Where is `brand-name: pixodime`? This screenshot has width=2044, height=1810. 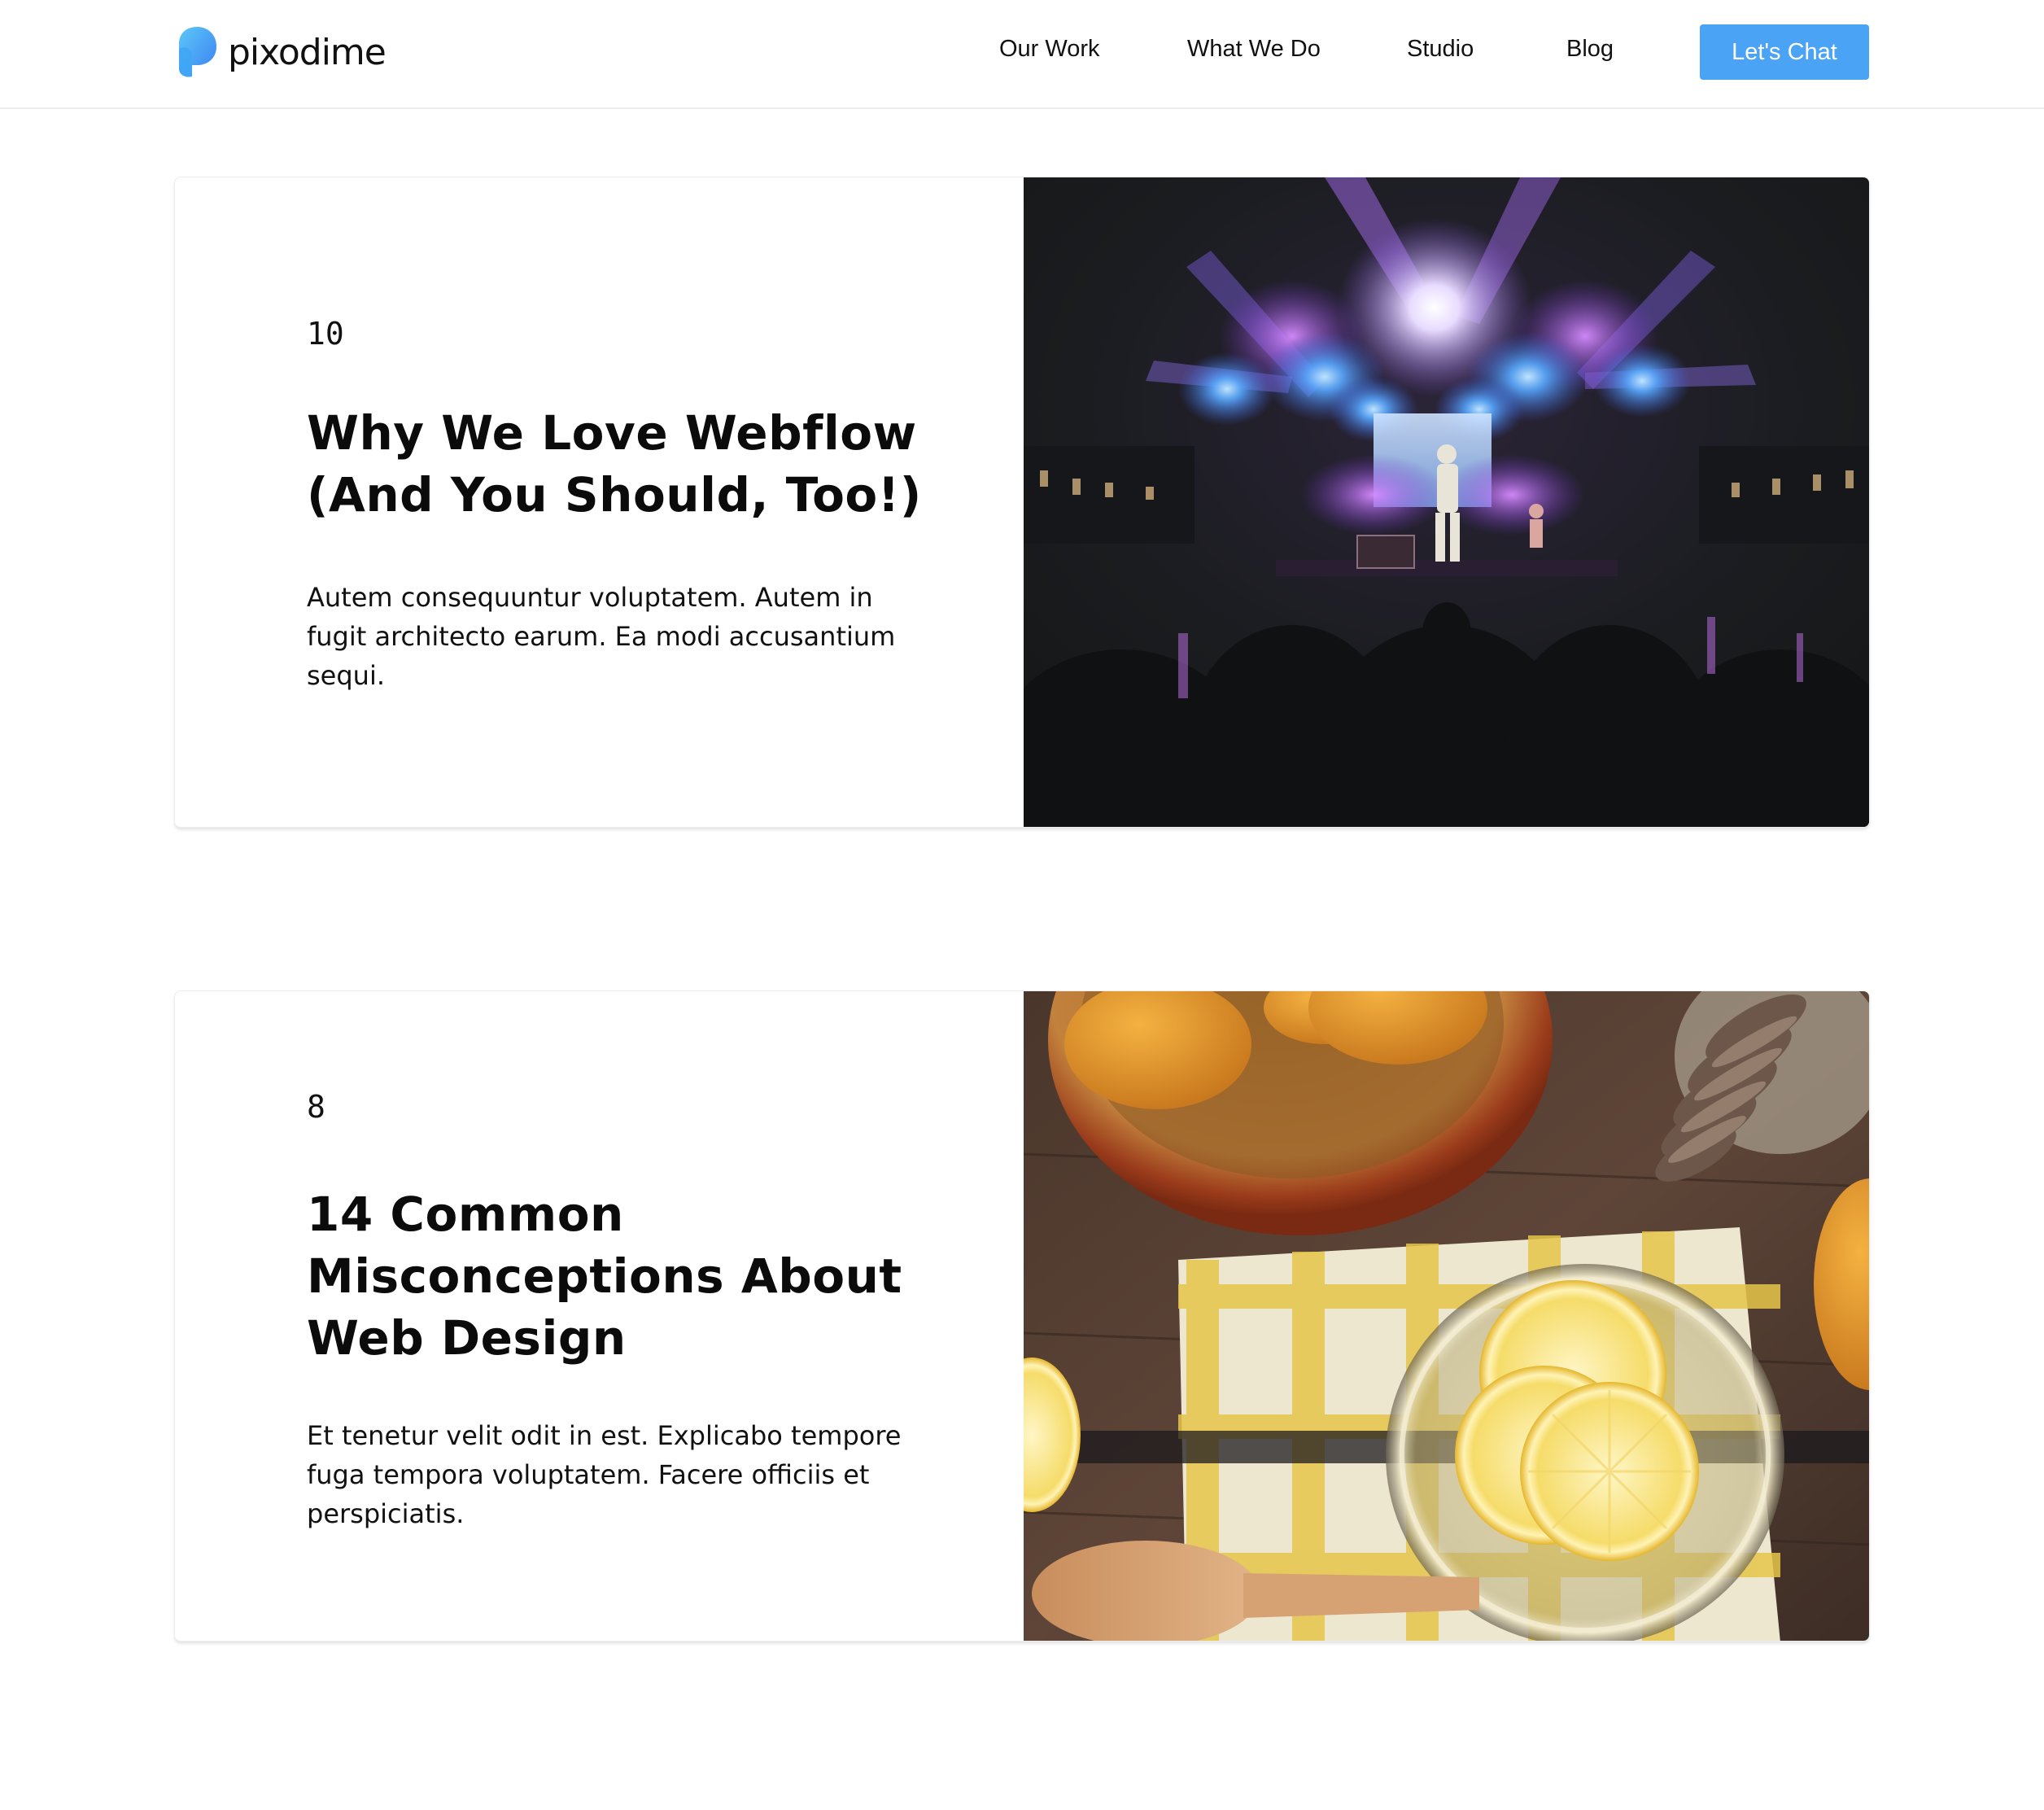
brand-name: pixodime is located at coordinates (307, 52).